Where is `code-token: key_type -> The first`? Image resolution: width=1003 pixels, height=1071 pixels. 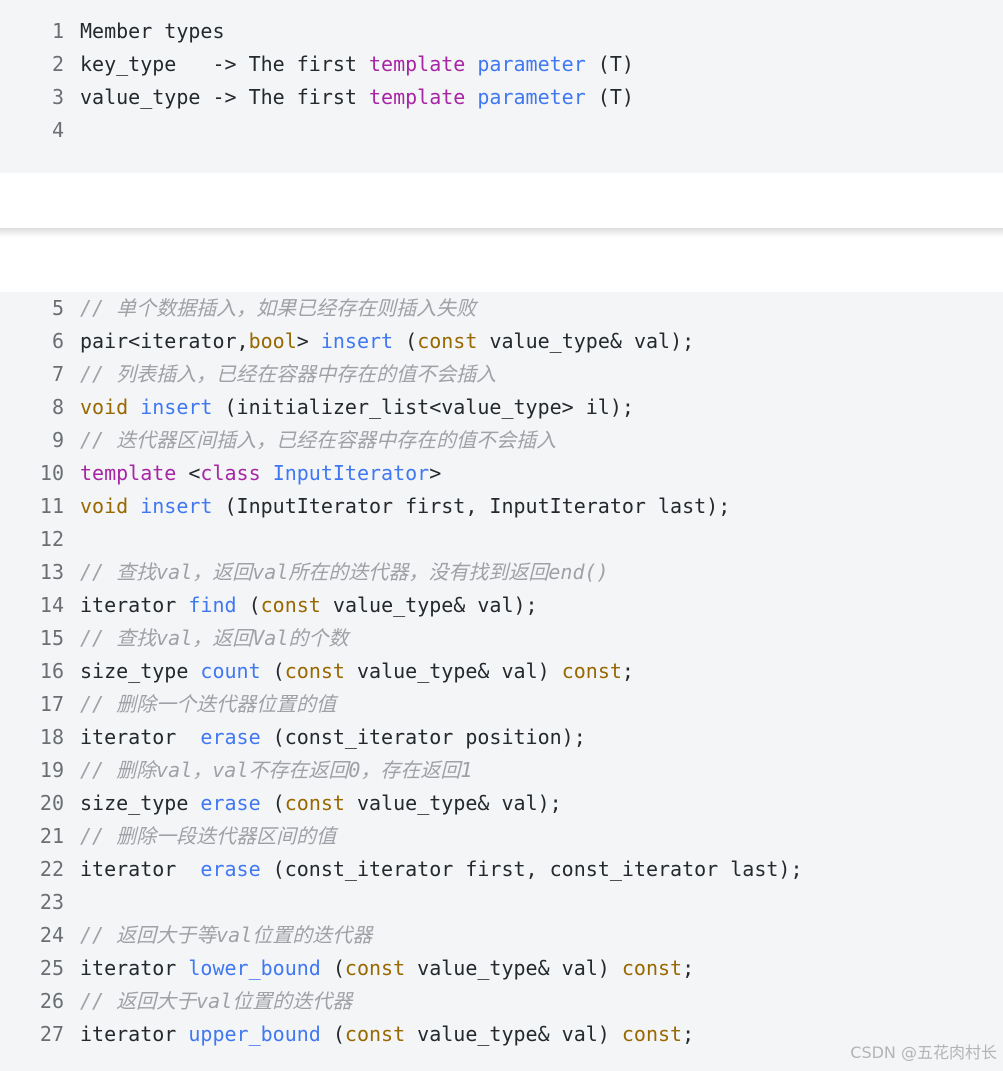
code-token: key_type -> The first is located at coordinates (224, 64).